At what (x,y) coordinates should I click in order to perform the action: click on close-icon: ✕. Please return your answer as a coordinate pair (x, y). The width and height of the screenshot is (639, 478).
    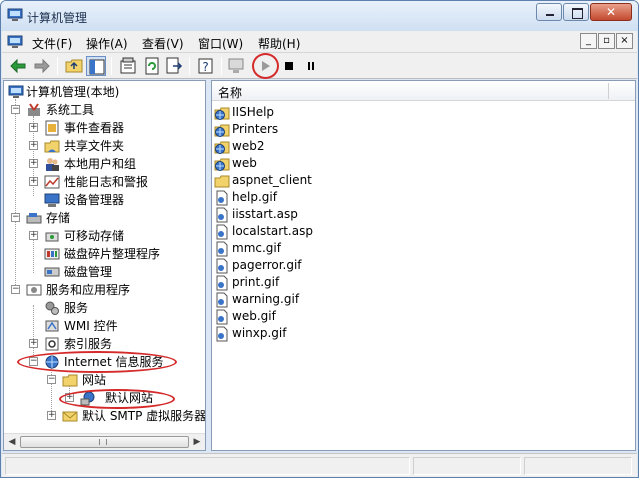
    Looking at the image, I should click on (611, 12).